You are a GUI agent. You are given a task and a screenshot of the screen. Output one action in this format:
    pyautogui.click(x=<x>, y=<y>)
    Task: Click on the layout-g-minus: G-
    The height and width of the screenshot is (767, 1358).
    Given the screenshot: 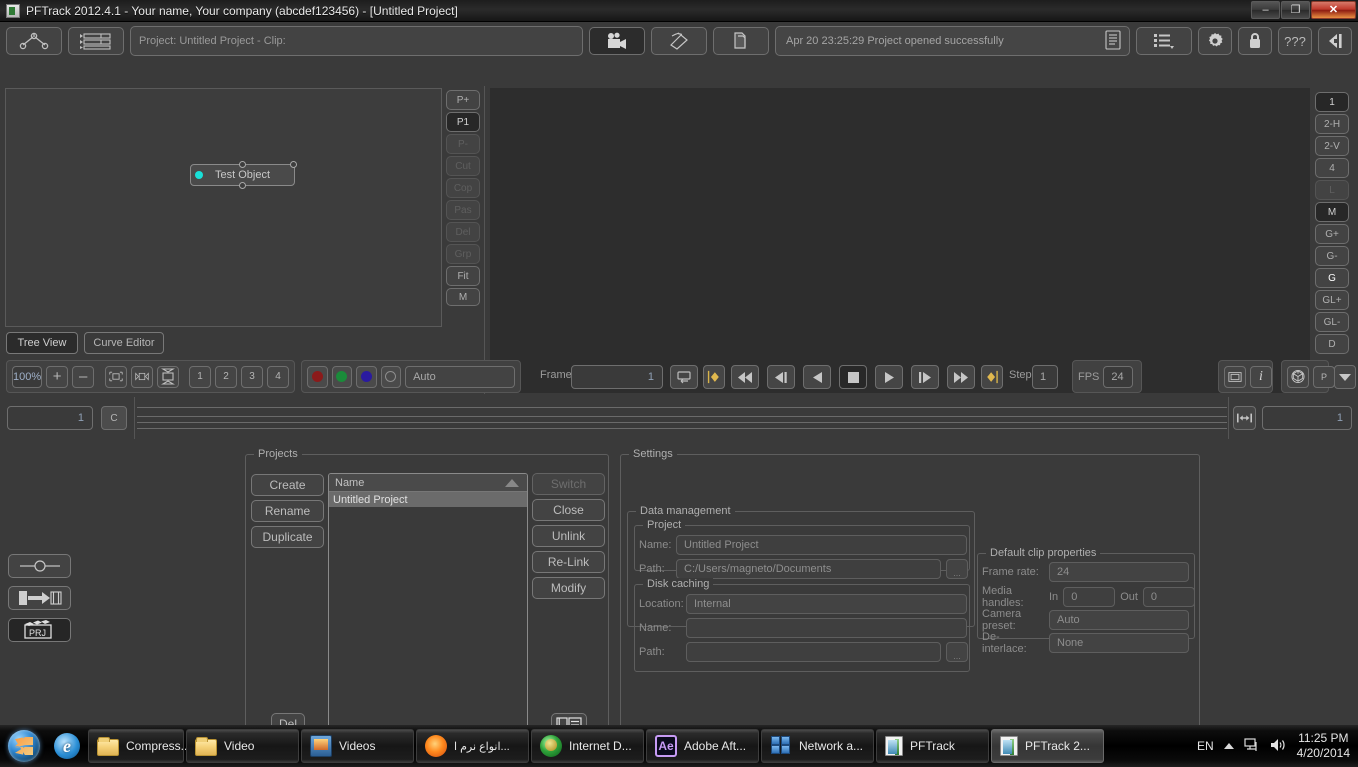 What is the action you would take?
    pyautogui.click(x=1332, y=256)
    